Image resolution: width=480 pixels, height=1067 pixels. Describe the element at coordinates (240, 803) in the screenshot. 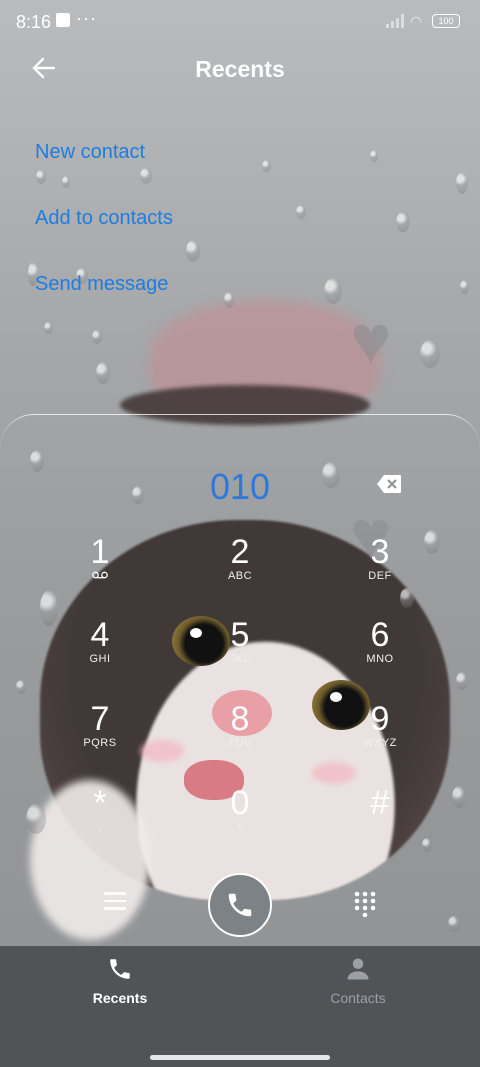

I see `key-digit: 0` at that location.